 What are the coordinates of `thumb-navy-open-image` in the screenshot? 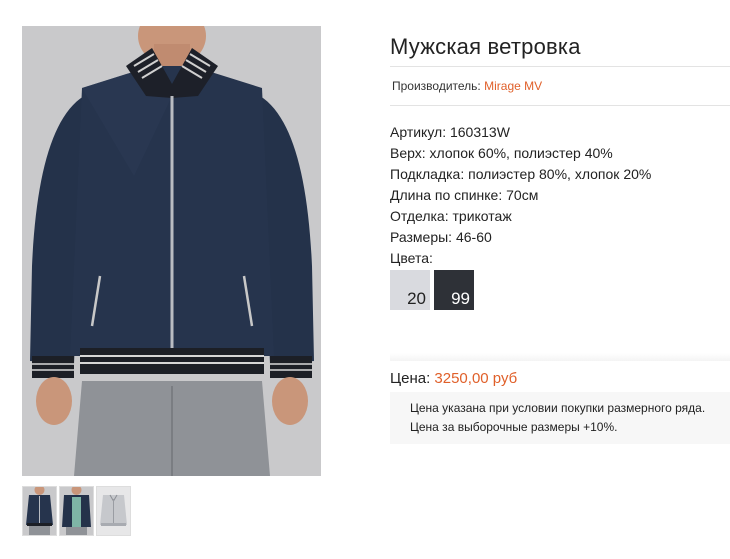 It's located at (76, 511).